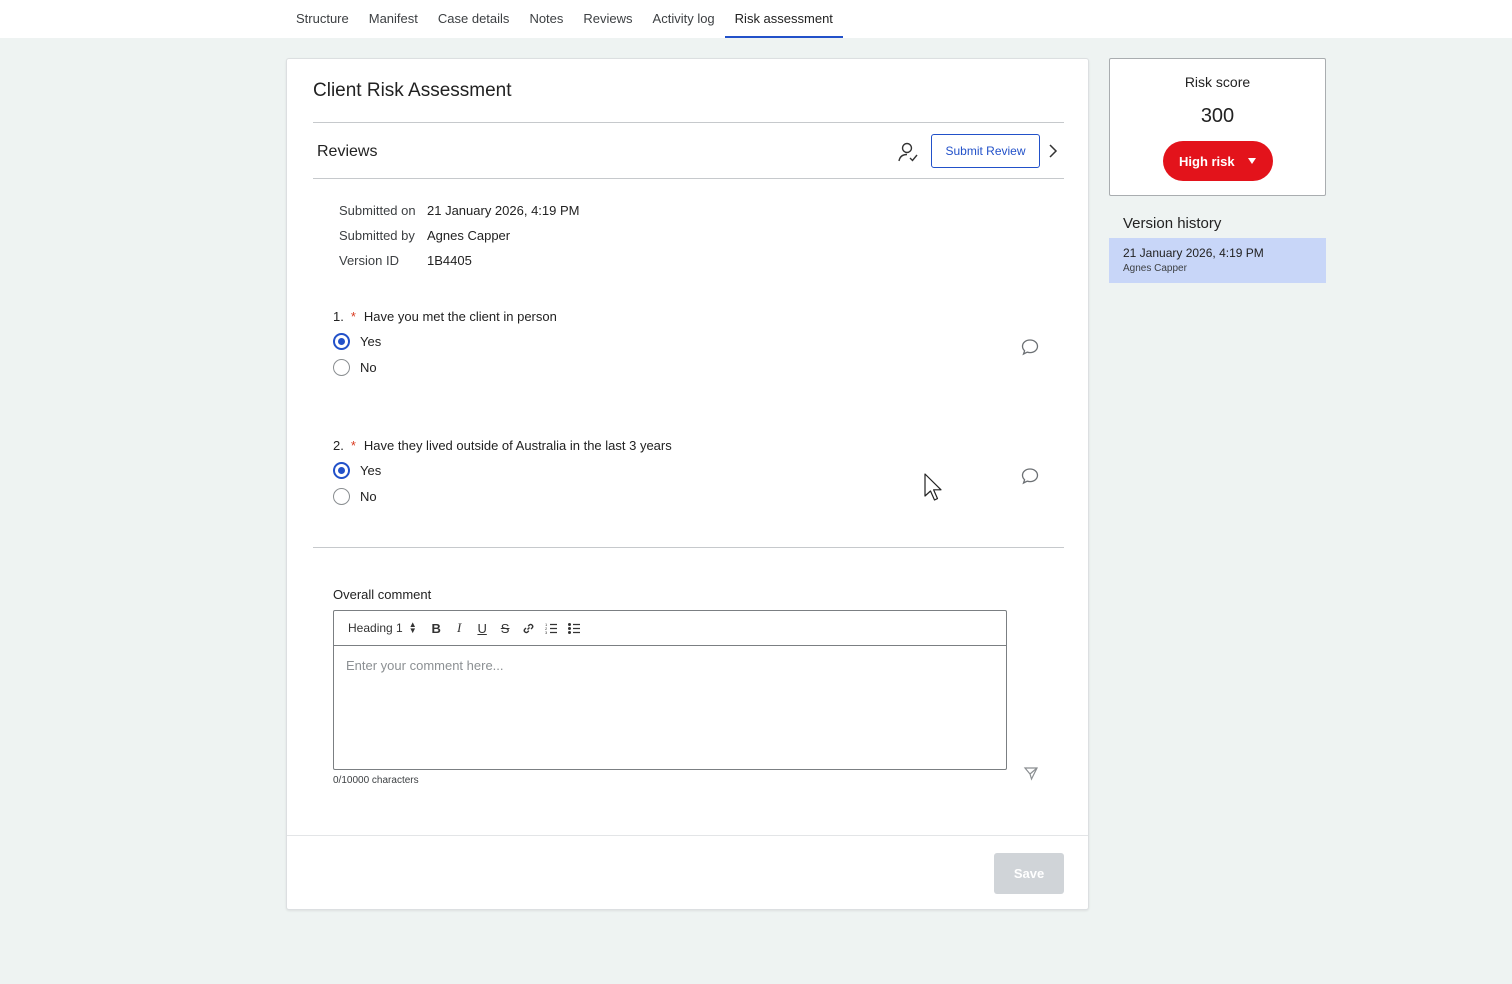 The width and height of the screenshot is (1512, 984). What do you see at coordinates (474, 19) in the screenshot?
I see `tab-case-details: Case details` at bounding box center [474, 19].